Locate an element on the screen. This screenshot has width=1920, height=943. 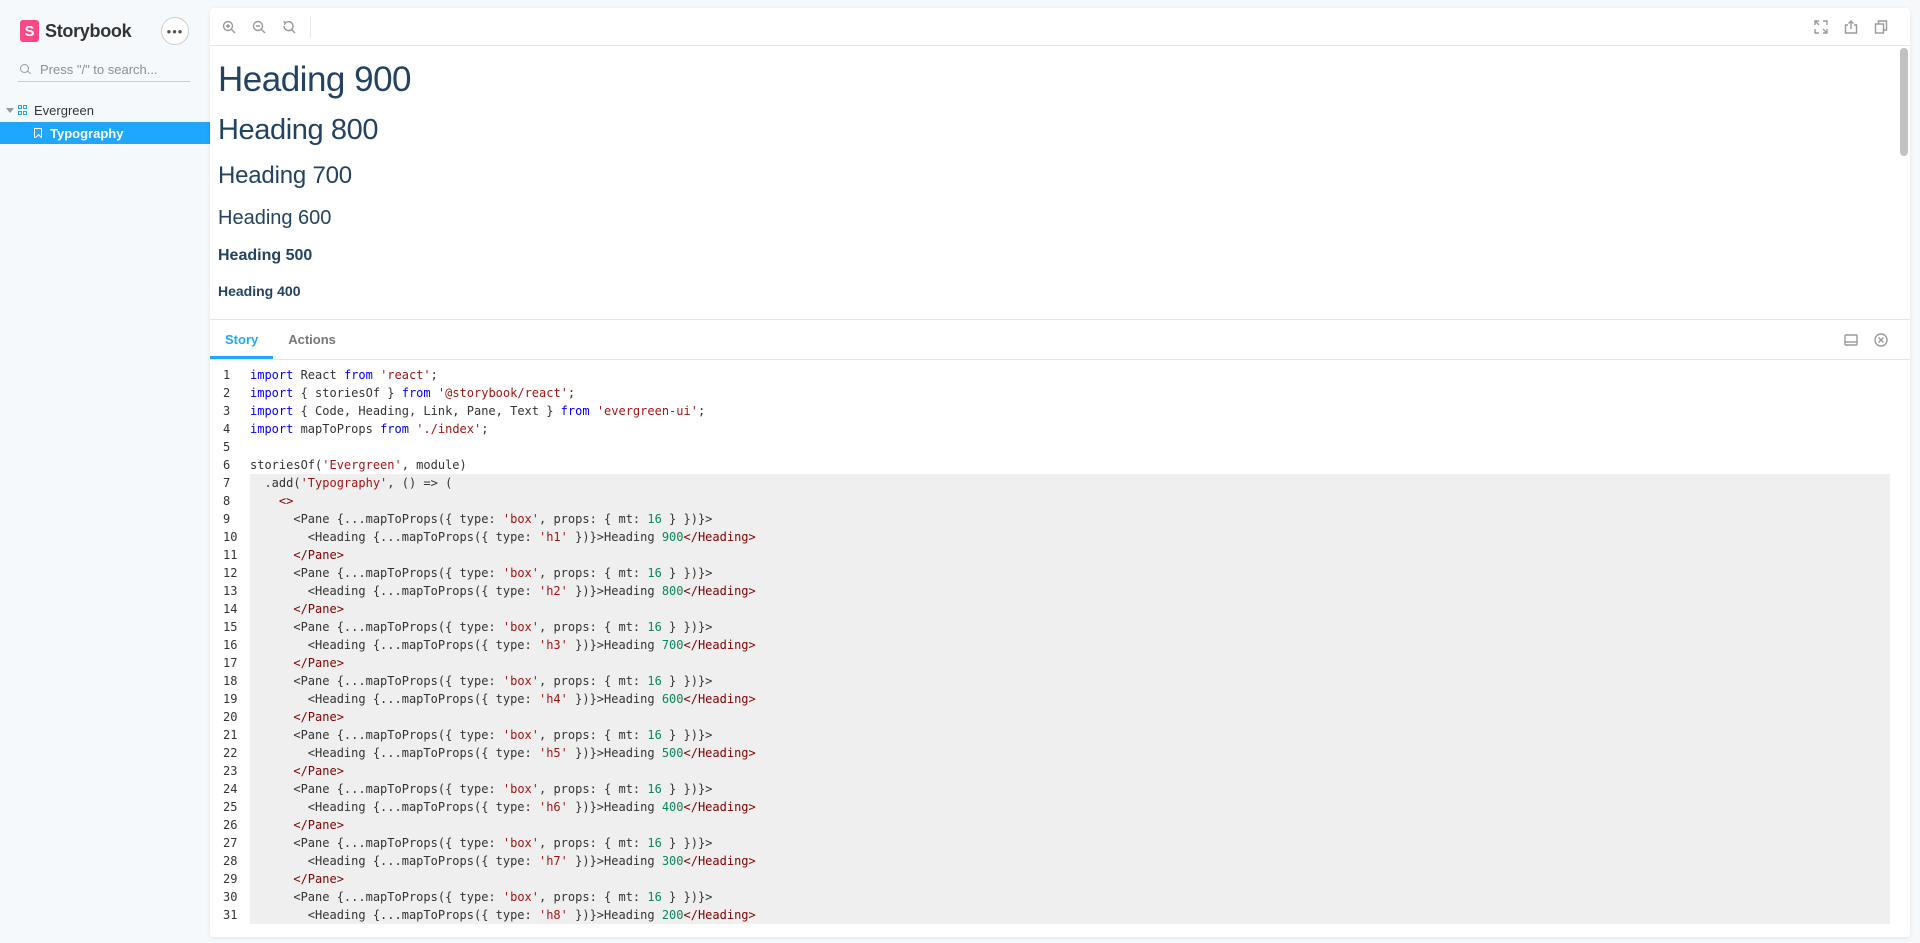
code-line: 14 </Pane> is located at coordinates (1060, 609).